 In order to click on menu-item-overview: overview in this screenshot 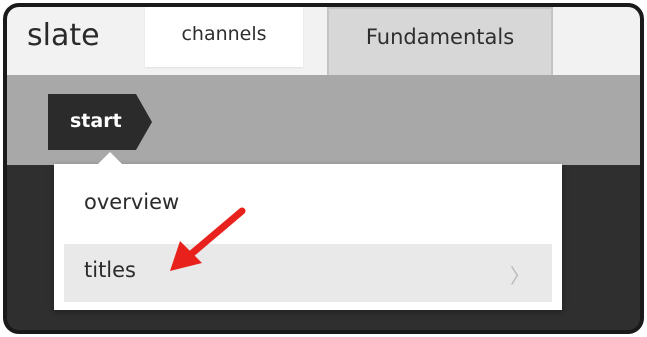, I will do `click(308, 205)`.